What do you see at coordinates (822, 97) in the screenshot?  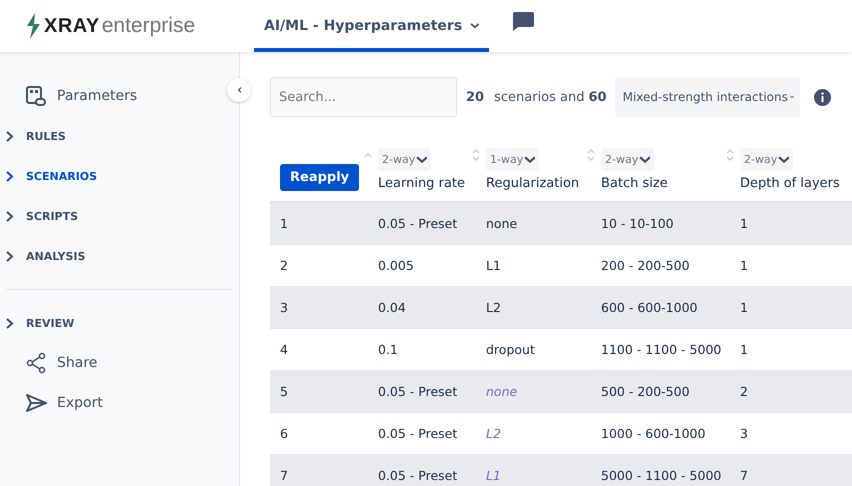 I see `info-icon` at bounding box center [822, 97].